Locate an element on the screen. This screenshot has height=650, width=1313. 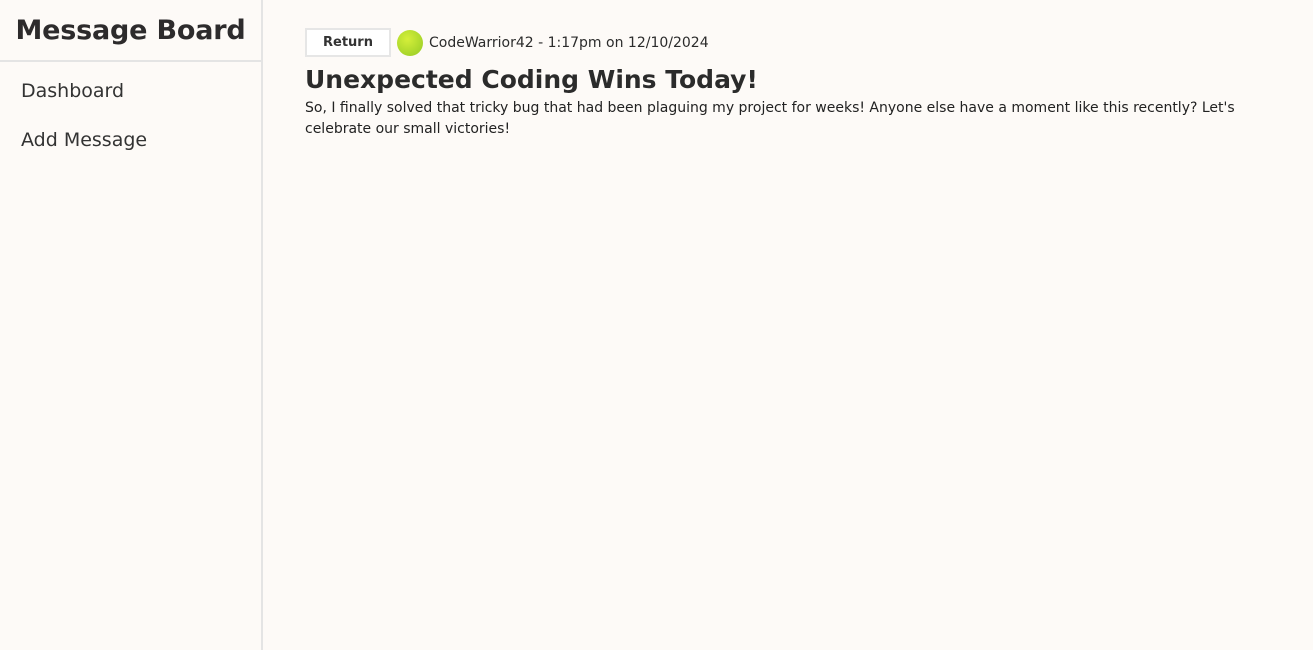
return-button: Return is located at coordinates (348, 42).